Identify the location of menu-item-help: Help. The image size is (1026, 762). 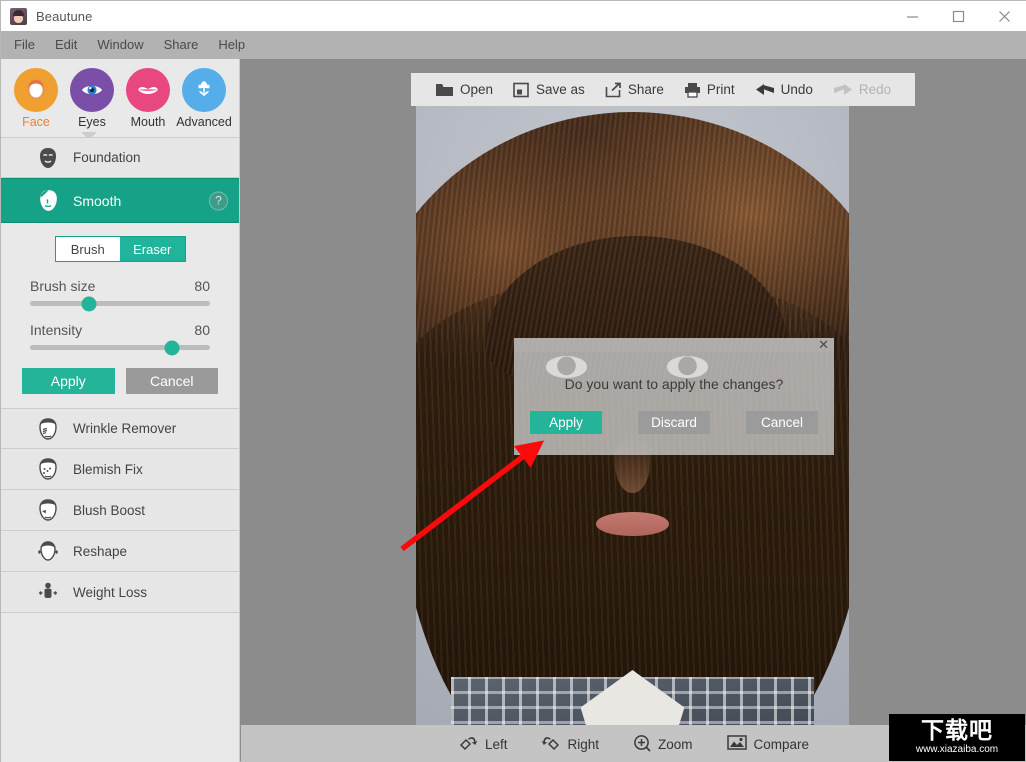
(231, 45).